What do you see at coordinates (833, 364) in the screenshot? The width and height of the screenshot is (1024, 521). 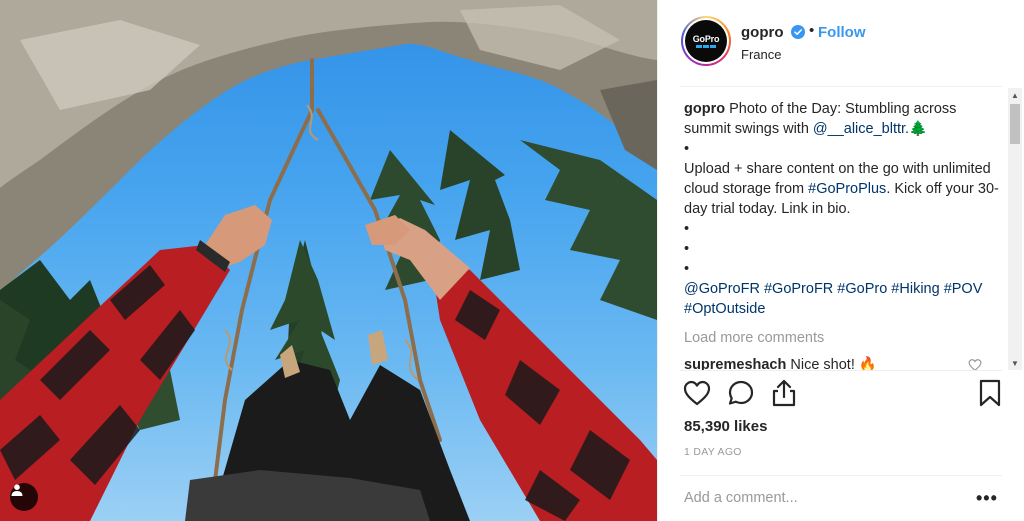 I see `comment-text: Nice shot! 🔥` at bounding box center [833, 364].